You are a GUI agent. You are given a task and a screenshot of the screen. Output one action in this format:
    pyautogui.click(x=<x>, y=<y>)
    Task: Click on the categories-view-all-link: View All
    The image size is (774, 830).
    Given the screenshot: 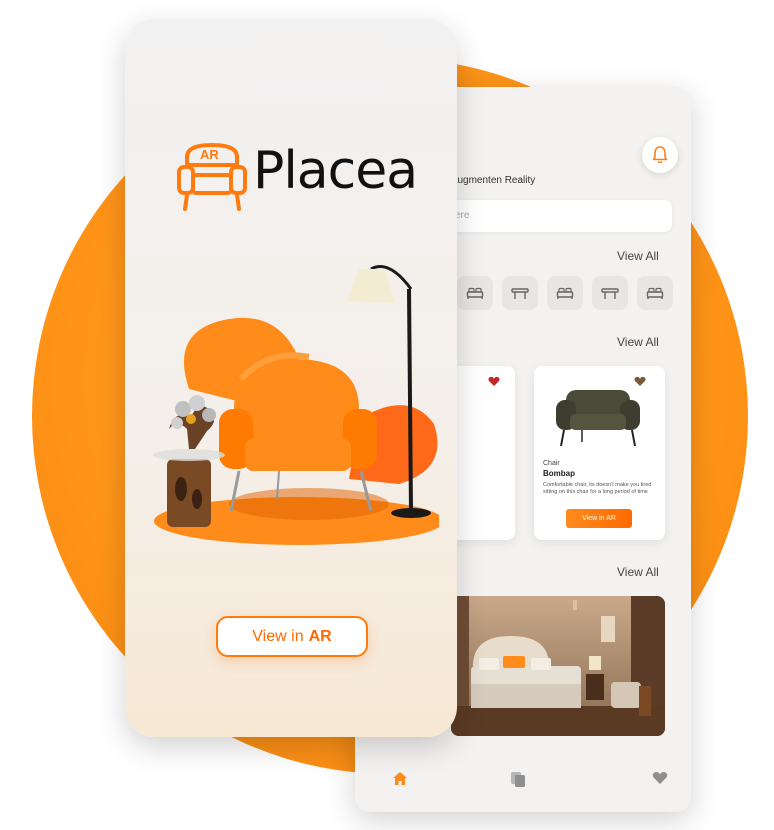 What is the action you would take?
    pyautogui.click(x=638, y=256)
    